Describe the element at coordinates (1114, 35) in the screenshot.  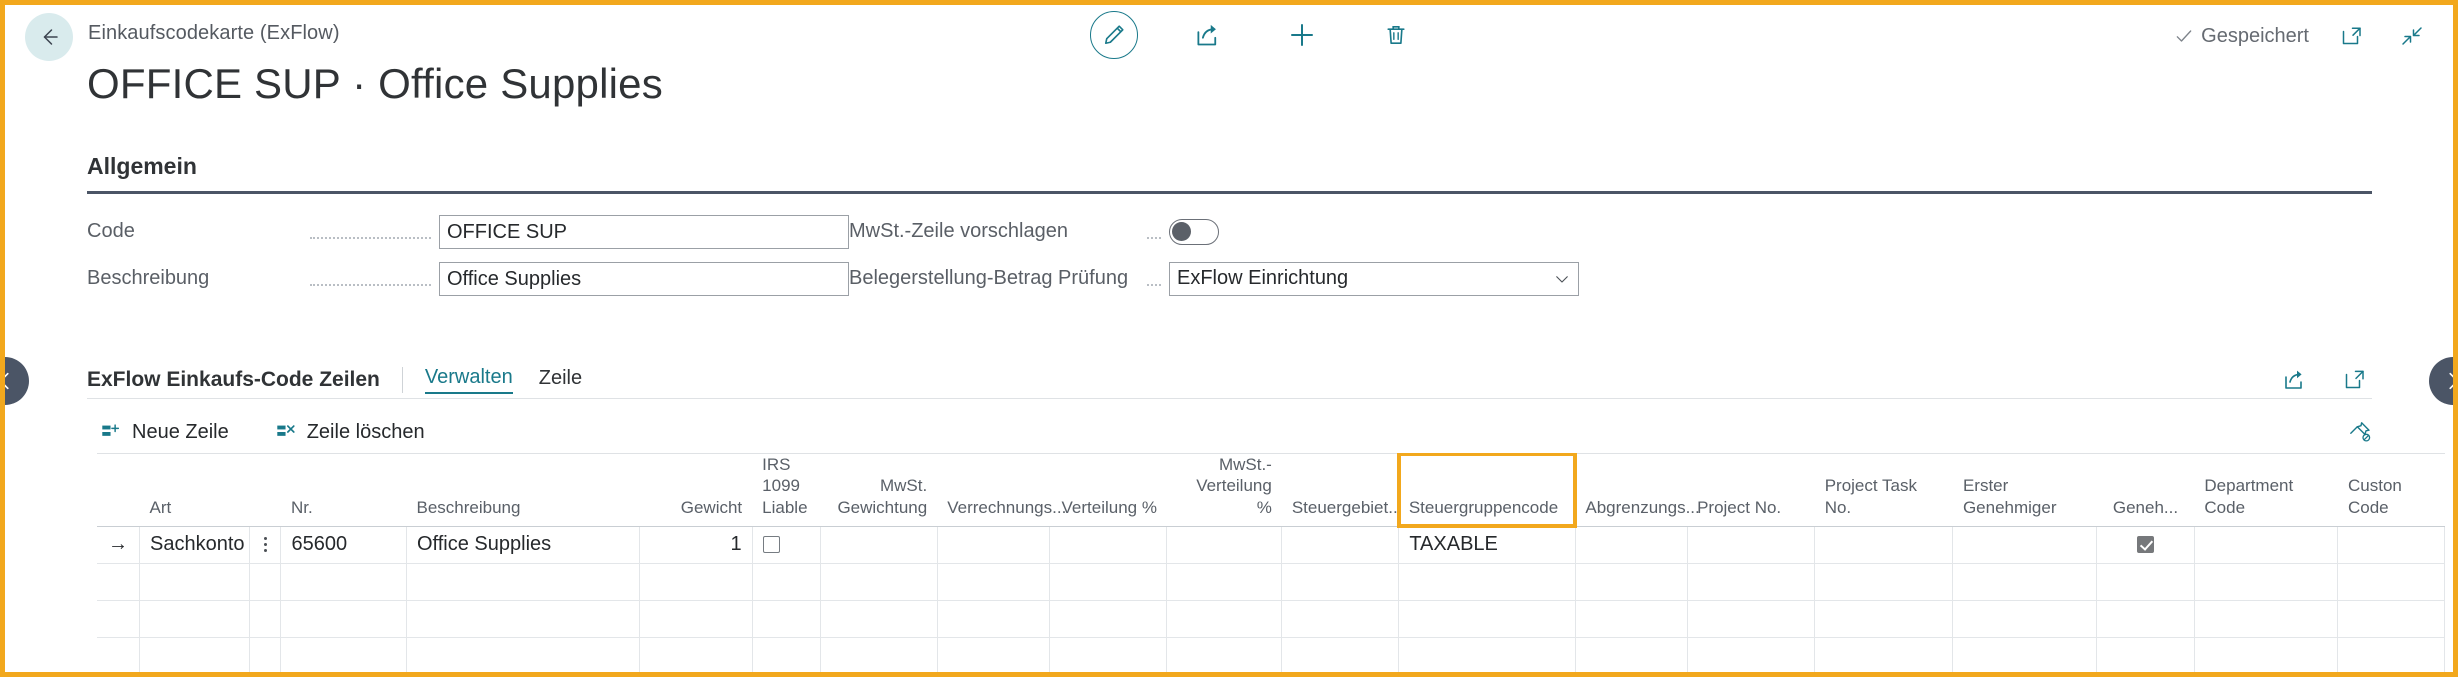
I see `edit-pencil-button` at that location.